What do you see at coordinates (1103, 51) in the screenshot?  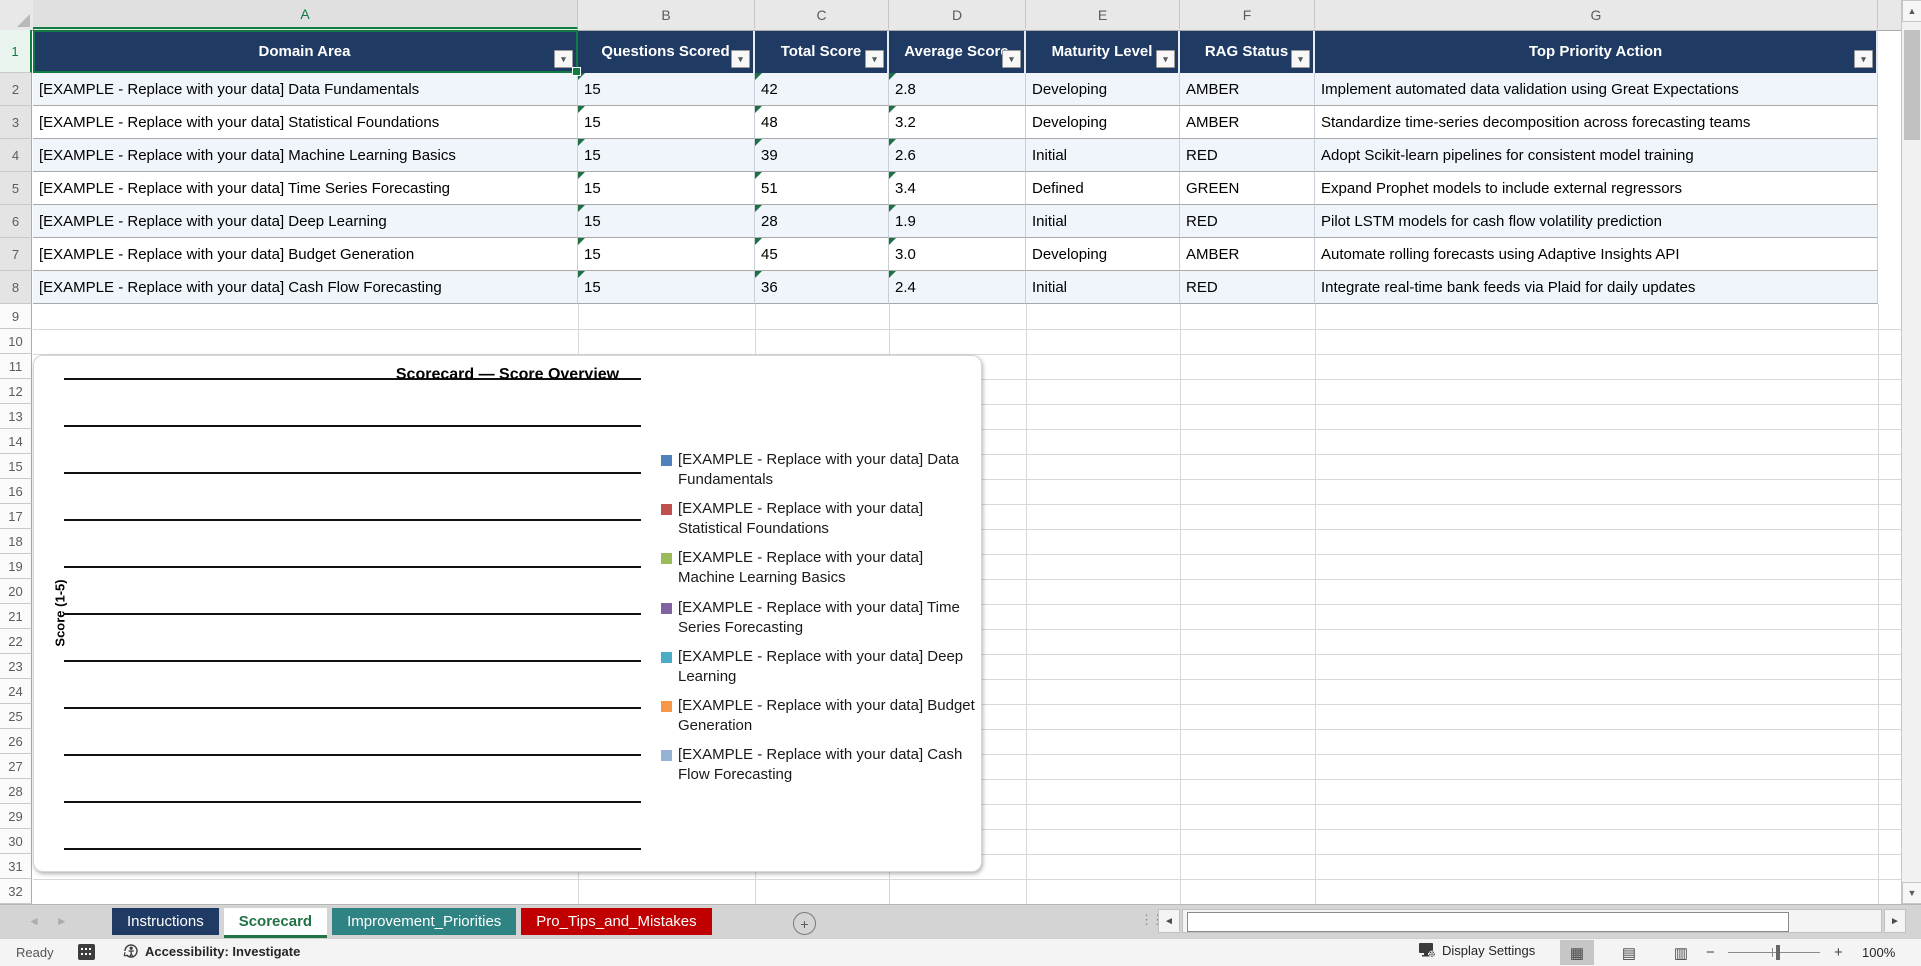 I see `table-header-maturity-level: Maturity Level ▾` at bounding box center [1103, 51].